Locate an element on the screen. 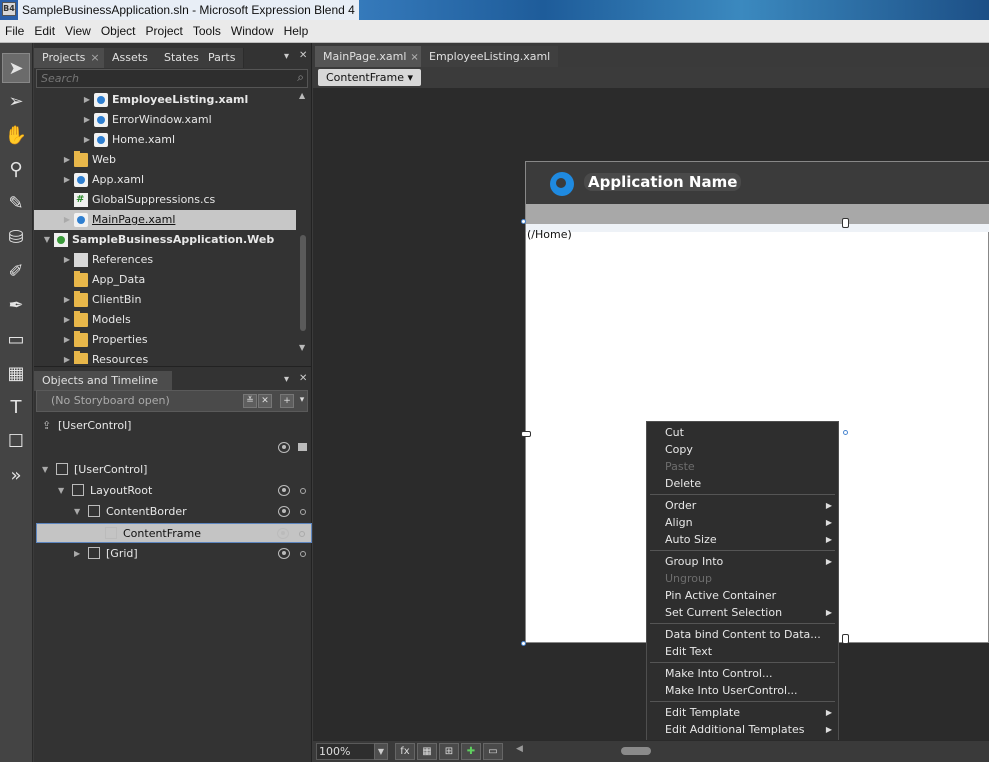 The image size is (989, 762). menu-item-order: Order ▶ is located at coordinates (742, 505).